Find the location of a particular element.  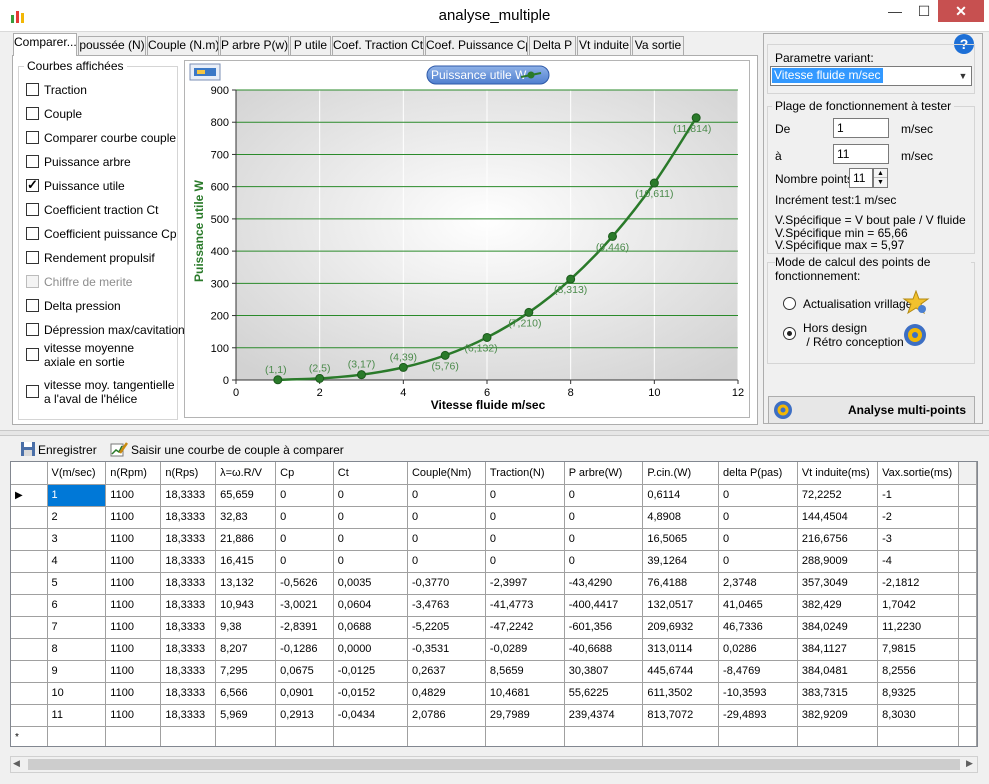

table-cell: 32,83 is located at coordinates (246, 517).